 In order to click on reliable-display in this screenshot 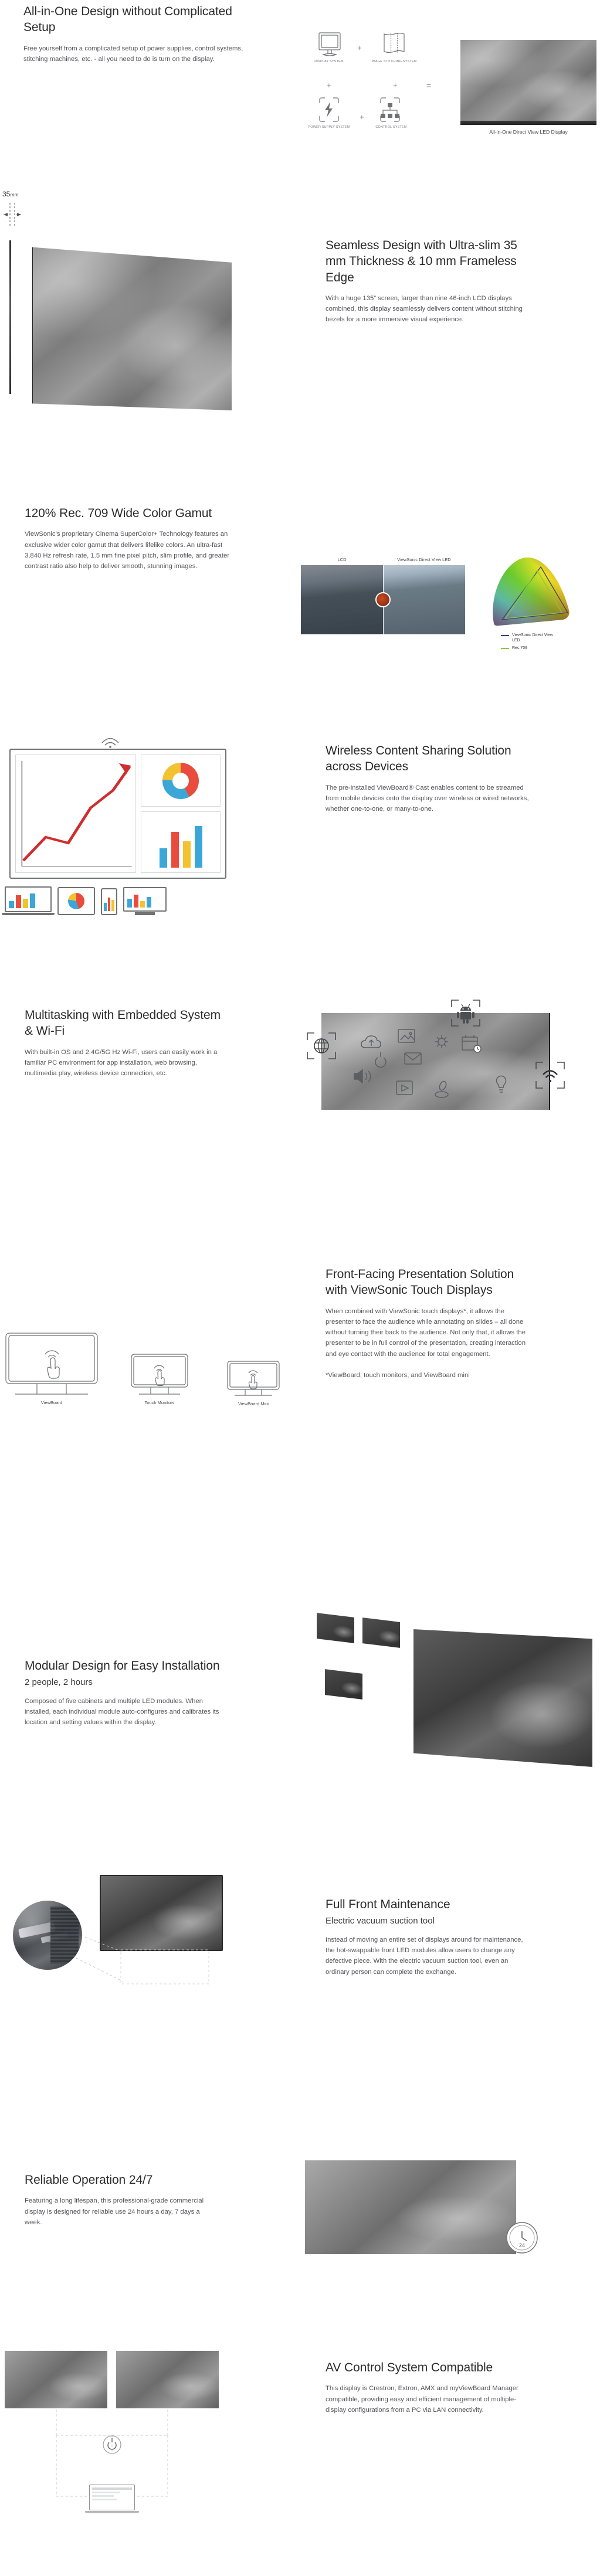, I will do `click(411, 2207)`.